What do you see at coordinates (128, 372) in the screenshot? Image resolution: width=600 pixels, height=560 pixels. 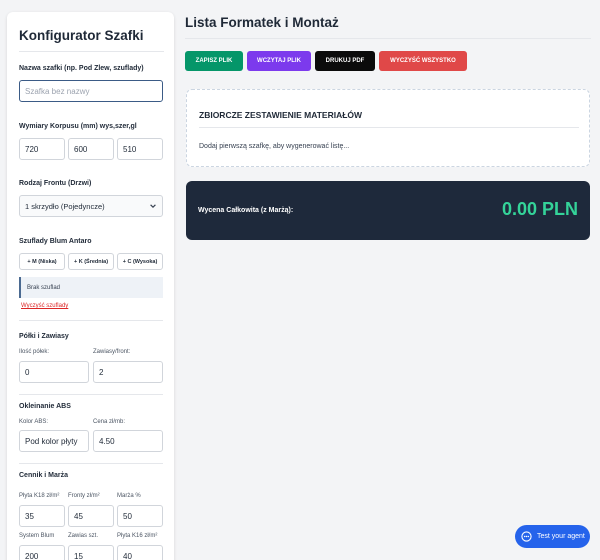 I see `hinges-per-front-input` at bounding box center [128, 372].